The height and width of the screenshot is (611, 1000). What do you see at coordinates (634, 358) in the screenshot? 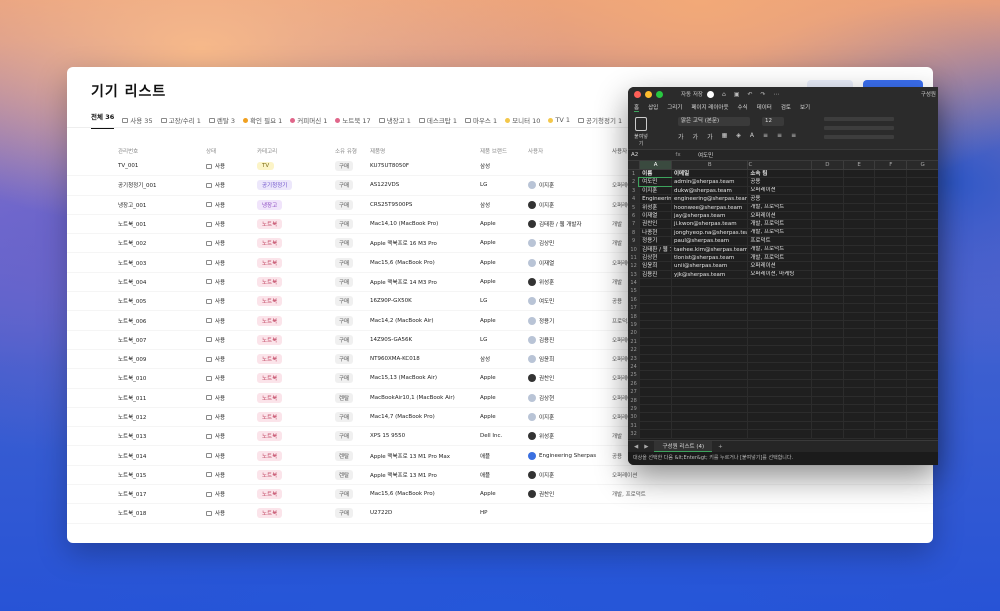
I see `row-number: 23` at bounding box center [634, 358].